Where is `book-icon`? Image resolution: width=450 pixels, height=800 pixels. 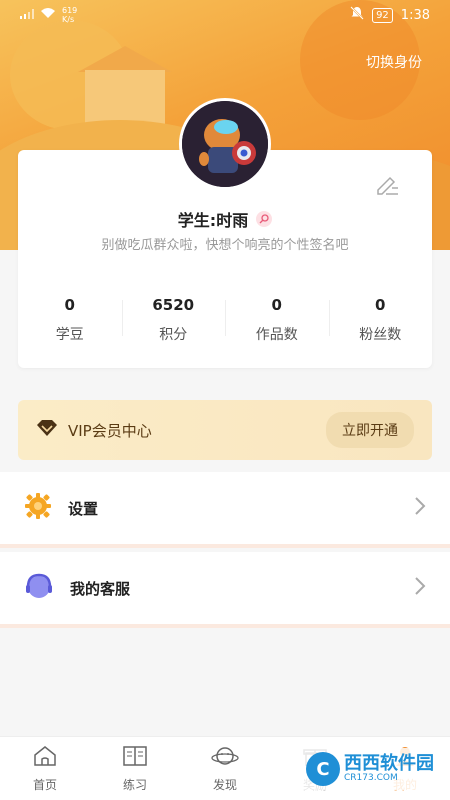
book-icon is located at coordinates (135, 758).